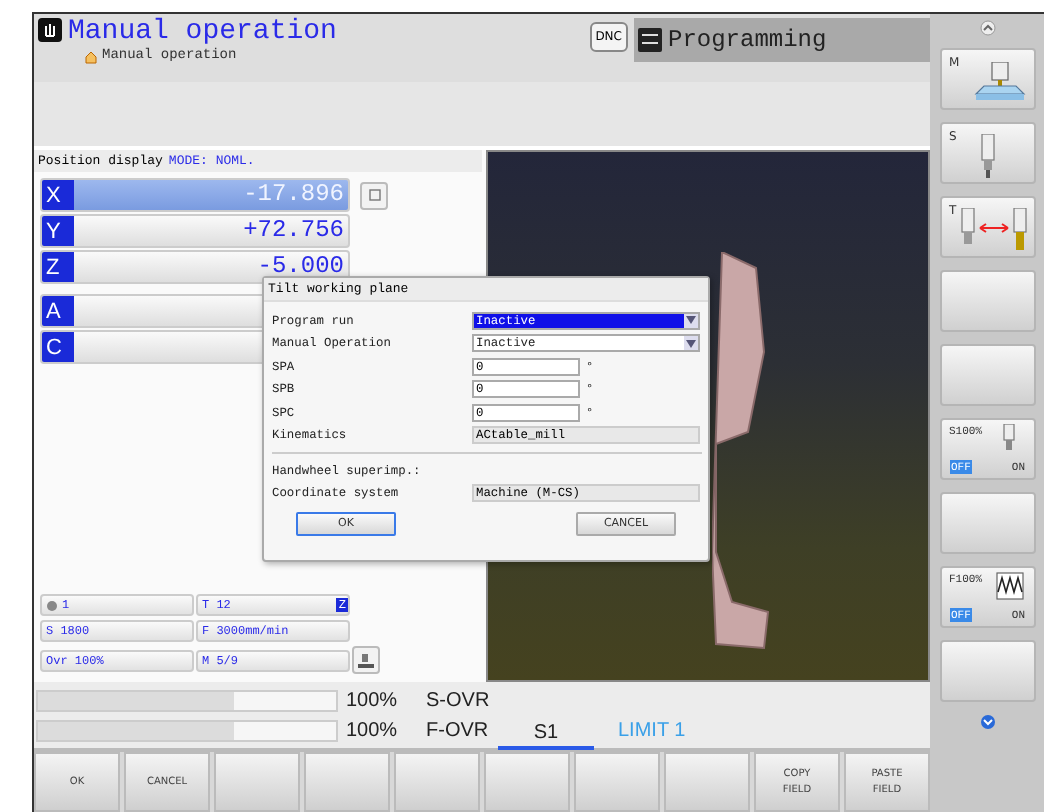 The width and height of the screenshot is (1050, 812). I want to click on override-name: F-OVR, so click(457, 730).